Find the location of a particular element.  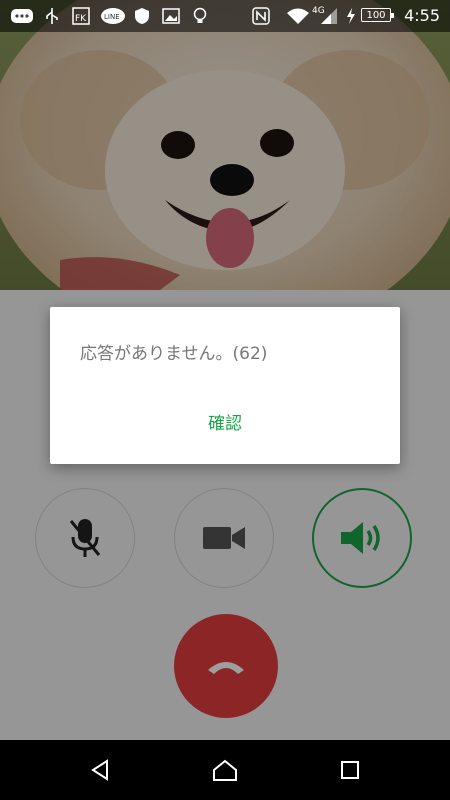

status-bar: FK LINE 4G 100 4:55 is located at coordinates (225, 16).